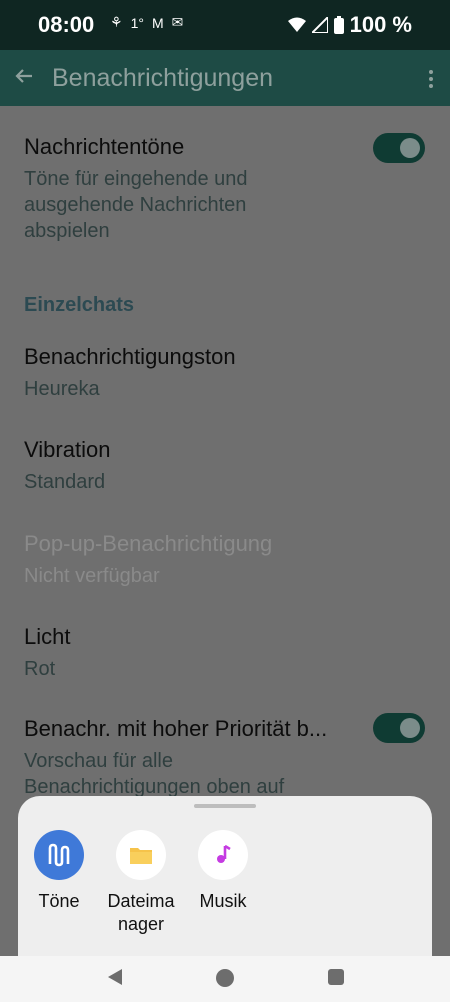 This screenshot has width=450, height=1002. Describe the element at coordinates (137, 22) in the screenshot. I see `temperature-text: 1°` at that location.